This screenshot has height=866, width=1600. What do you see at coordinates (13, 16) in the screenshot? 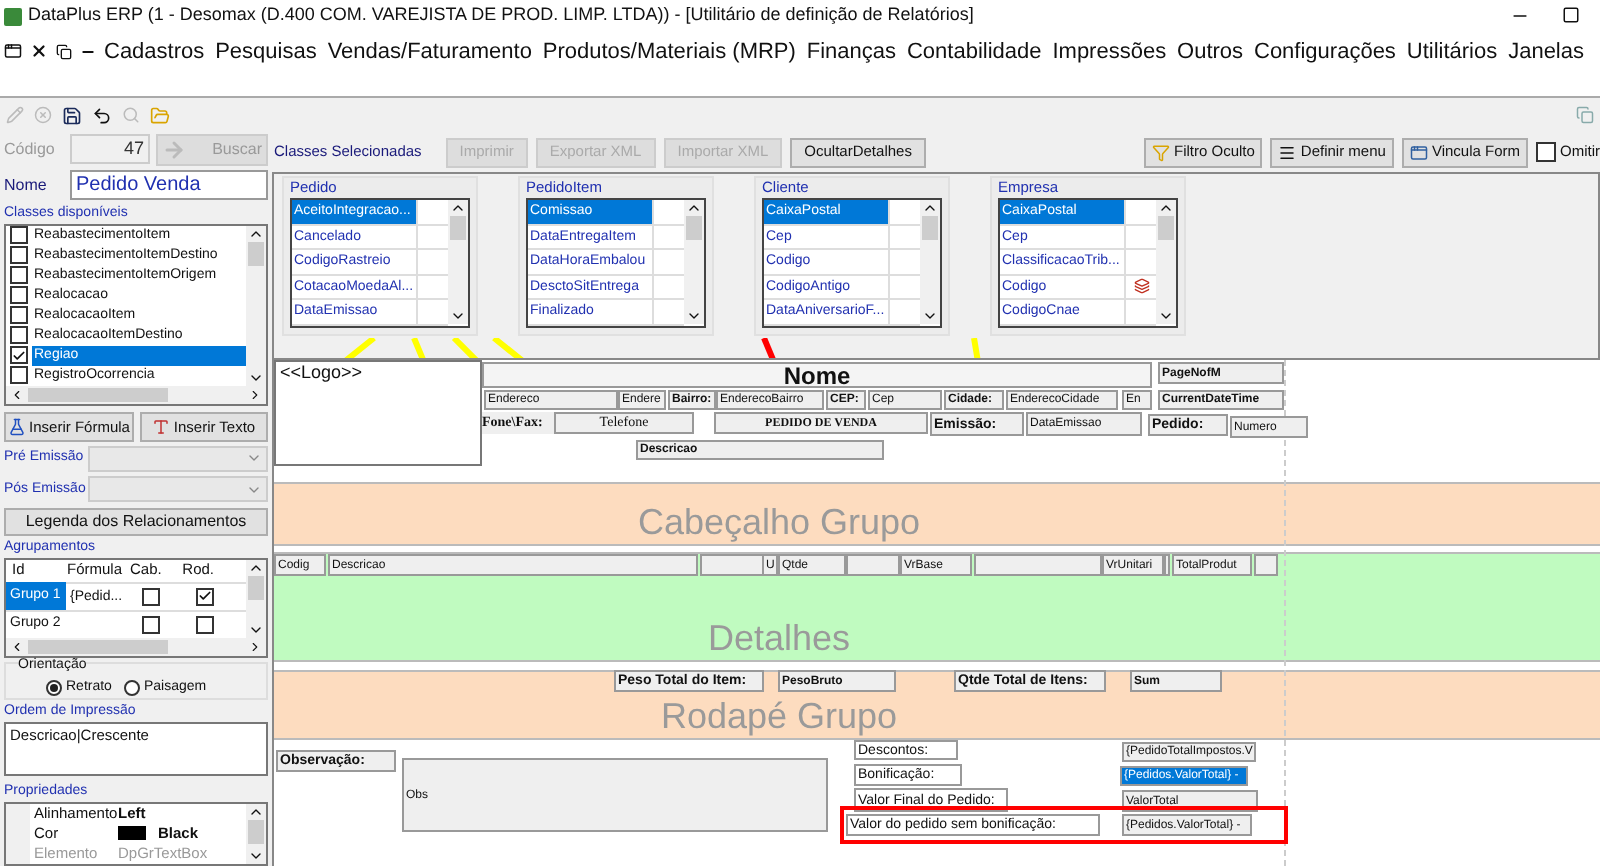
I see `app-icon` at bounding box center [13, 16].